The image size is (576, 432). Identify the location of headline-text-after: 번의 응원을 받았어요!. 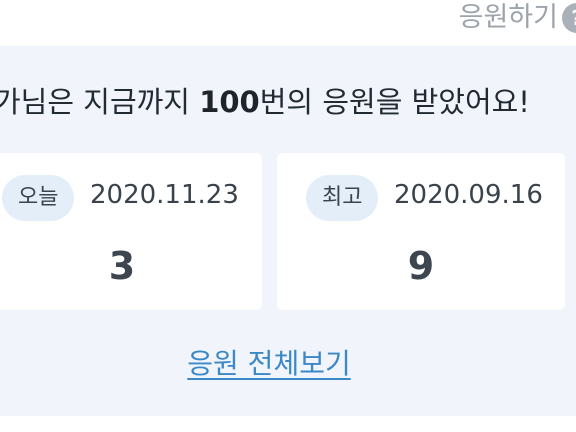
(394, 102).